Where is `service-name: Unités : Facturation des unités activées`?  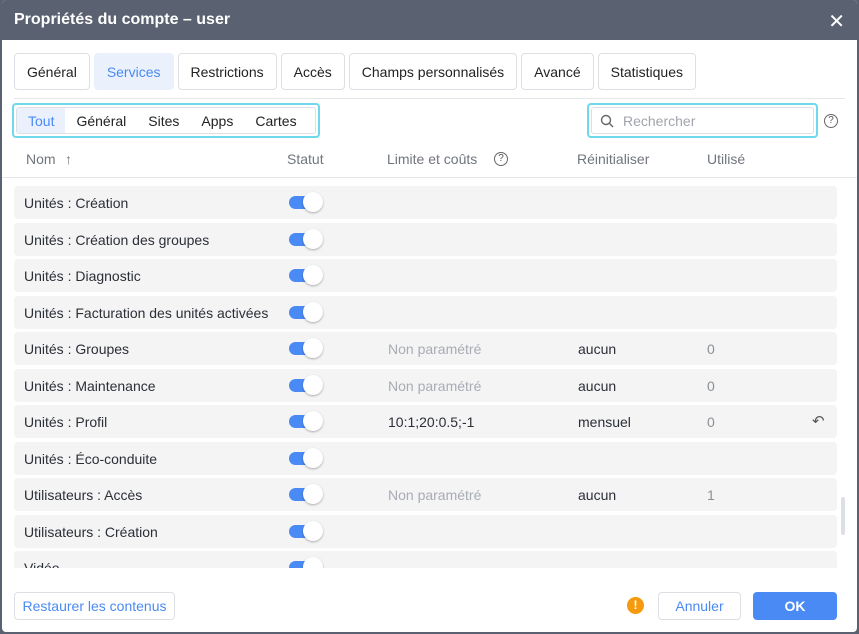 service-name: Unités : Facturation des unités activées is located at coordinates (146, 312).